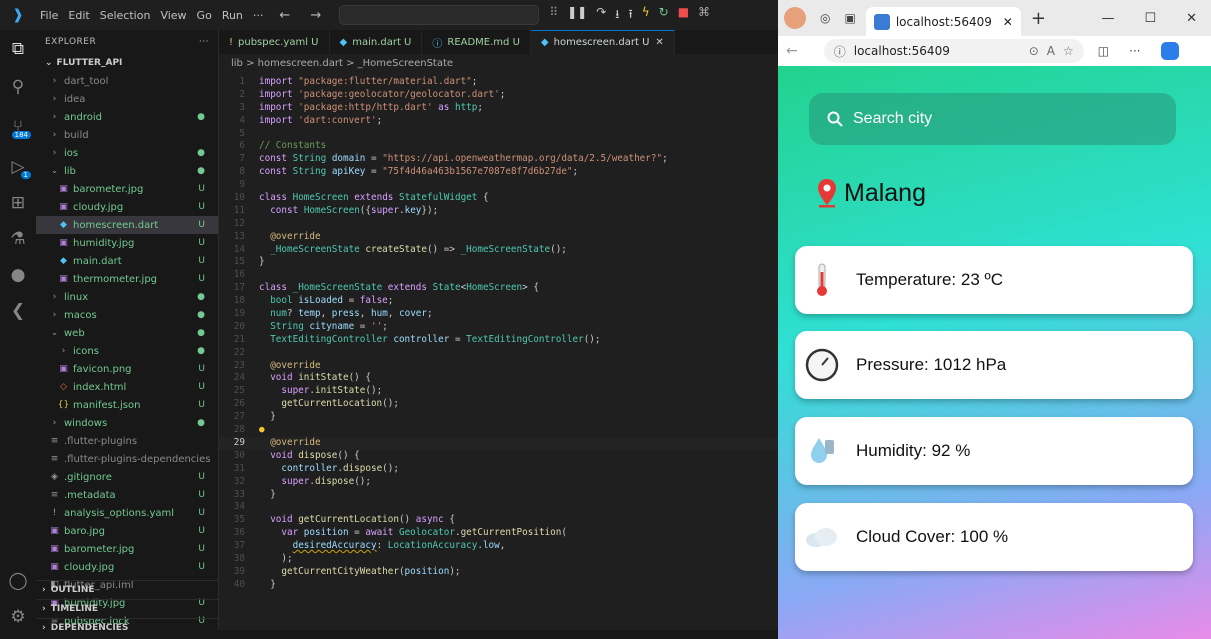 This screenshot has height=639, width=1211. I want to click on tree-item: ≡ .flutter-plugins, so click(127, 441).